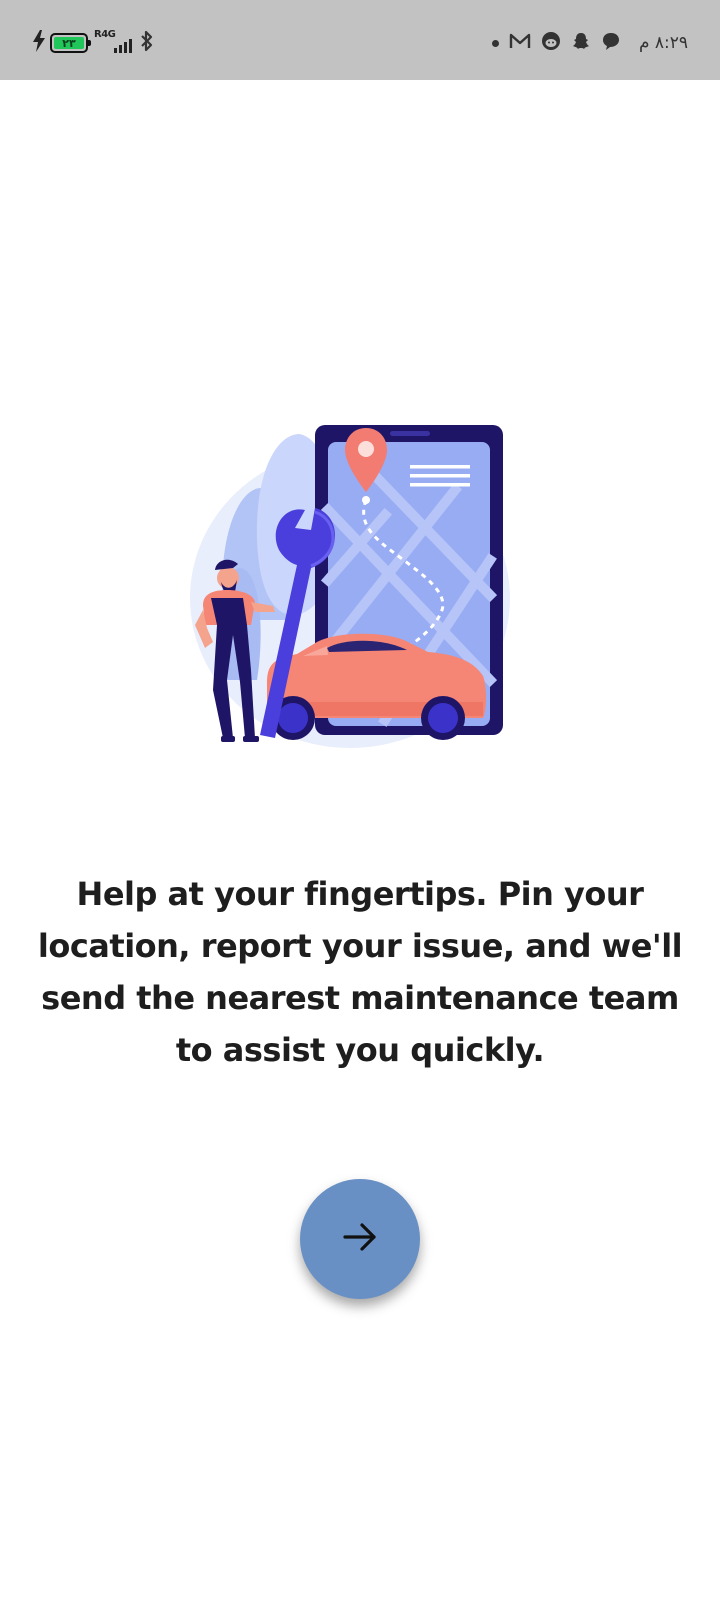  What do you see at coordinates (520, 43) in the screenshot?
I see `gmail-icon` at bounding box center [520, 43].